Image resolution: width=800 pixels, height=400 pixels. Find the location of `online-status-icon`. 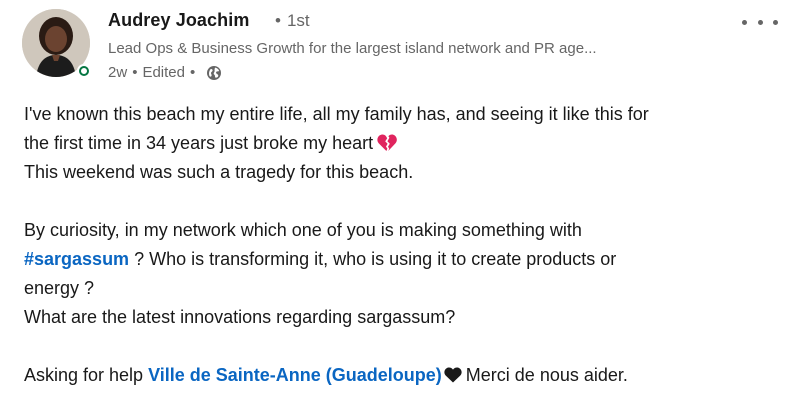

online-status-icon is located at coordinates (84, 71).